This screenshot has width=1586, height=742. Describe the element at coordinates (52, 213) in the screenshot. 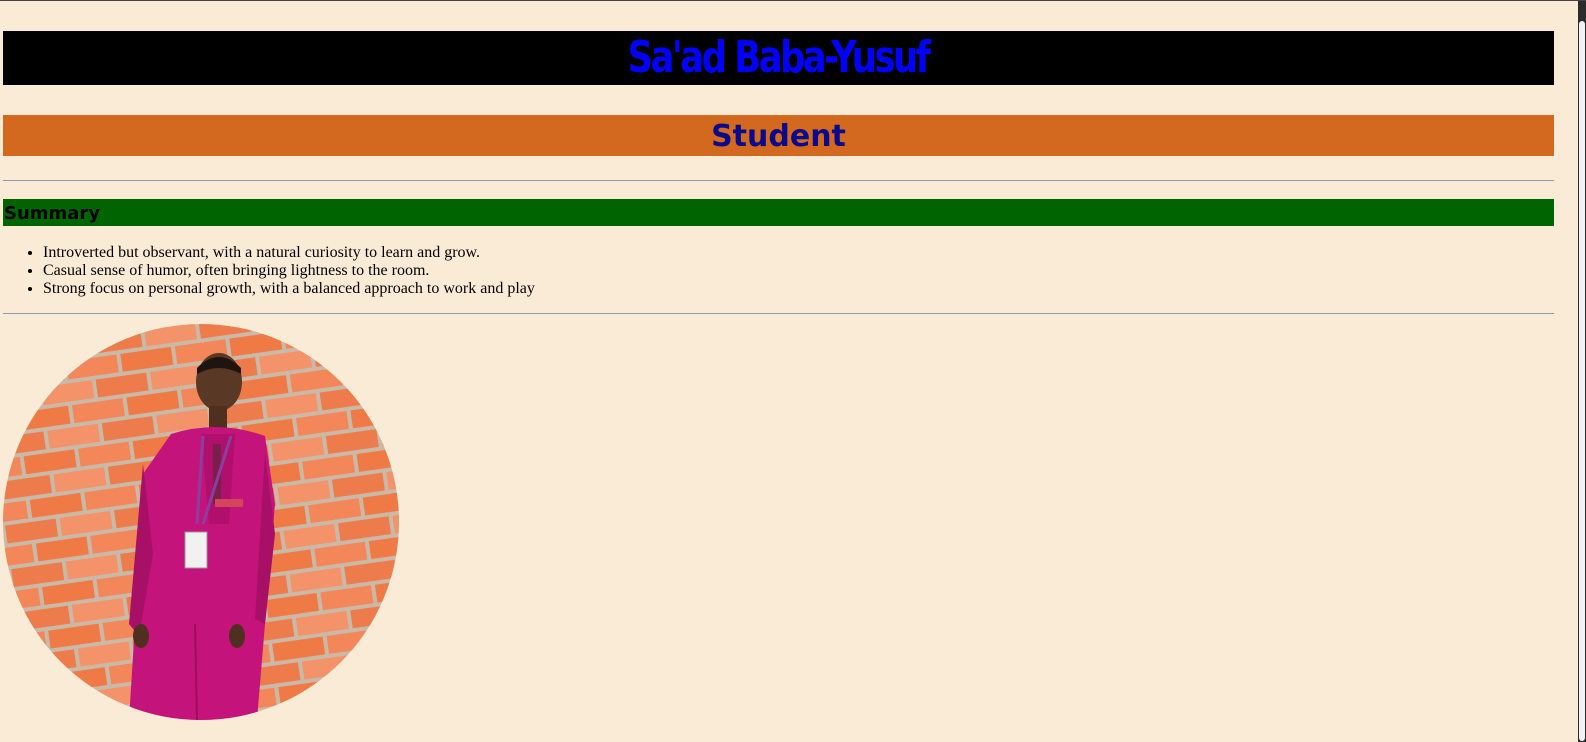

I see `summary-heading: Summary` at that location.